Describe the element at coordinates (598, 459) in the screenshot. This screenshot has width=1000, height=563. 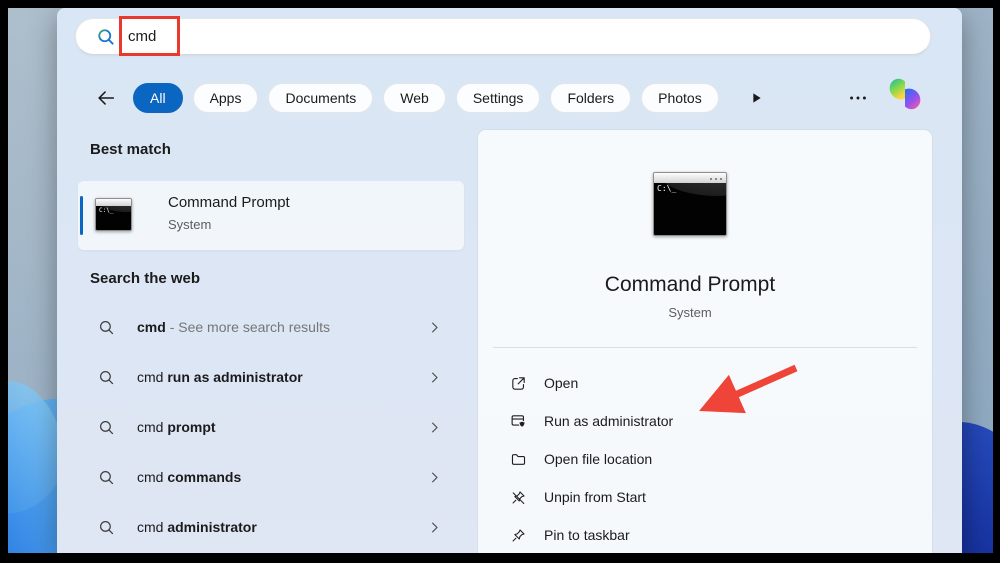
I see `action-label: Open file location` at that location.